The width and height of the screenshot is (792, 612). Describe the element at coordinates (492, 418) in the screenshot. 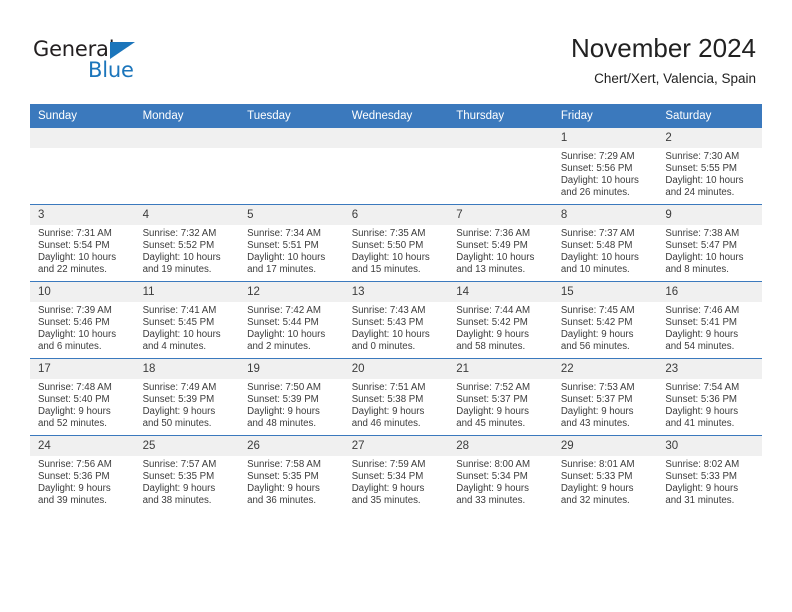

I see `daylight-text: Daylight: 9 hours and 45 minutes.` at that location.